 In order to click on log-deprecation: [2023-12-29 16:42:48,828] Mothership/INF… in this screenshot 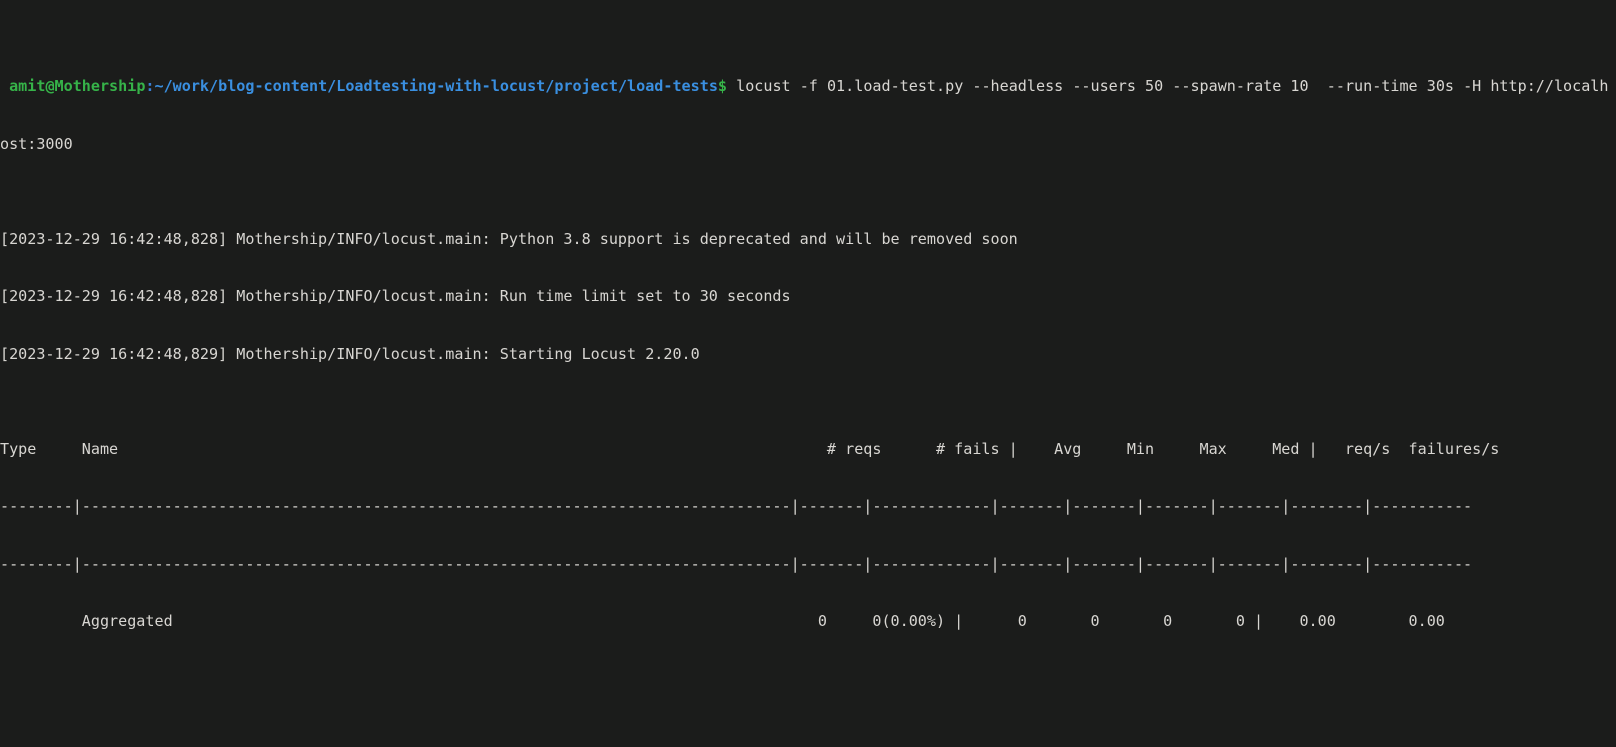, I will do `click(804, 239)`.